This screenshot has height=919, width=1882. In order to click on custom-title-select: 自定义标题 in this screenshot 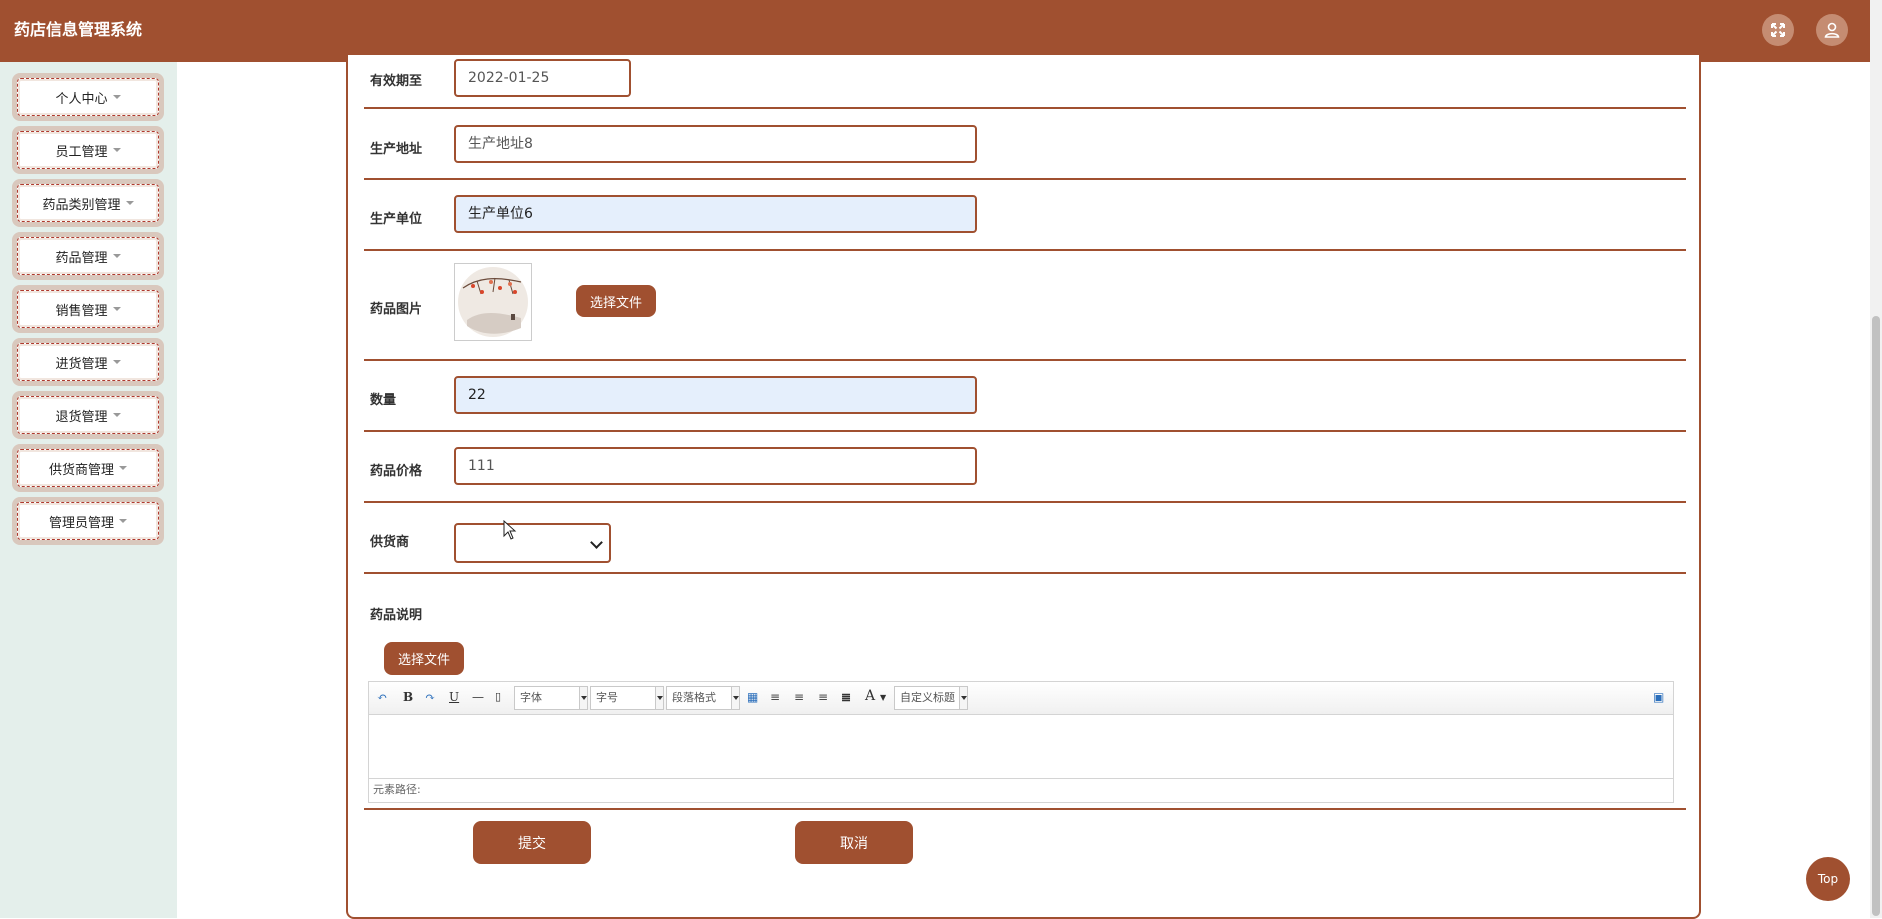, I will do `click(931, 698)`.